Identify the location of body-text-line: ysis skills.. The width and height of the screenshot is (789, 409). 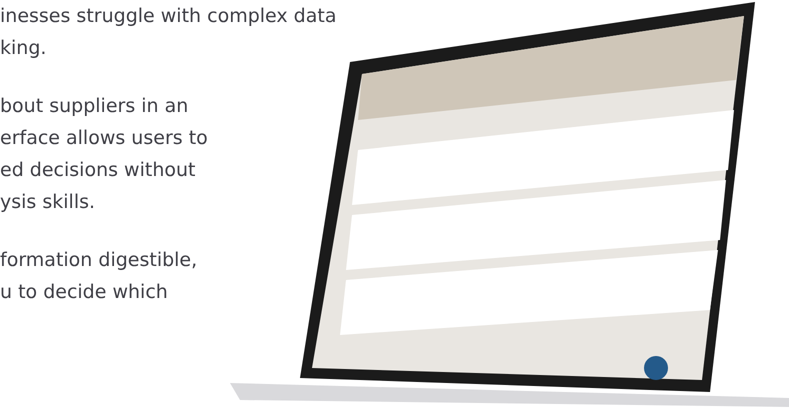
(48, 202).